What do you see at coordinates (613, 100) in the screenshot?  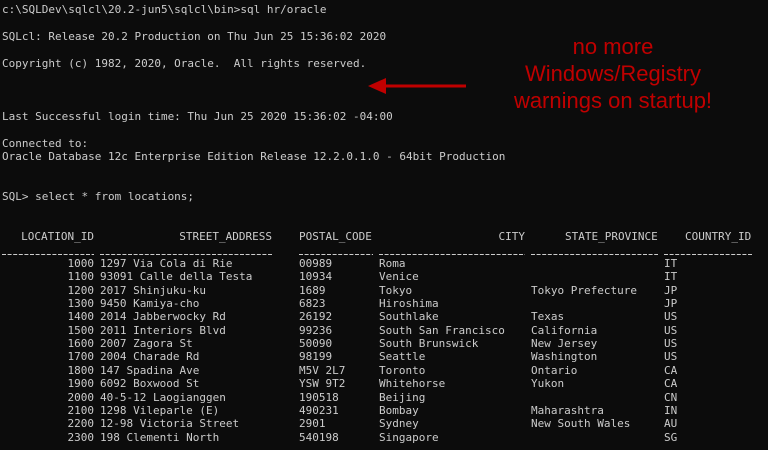 I see `annotation-line-3: warnings on startup!` at bounding box center [613, 100].